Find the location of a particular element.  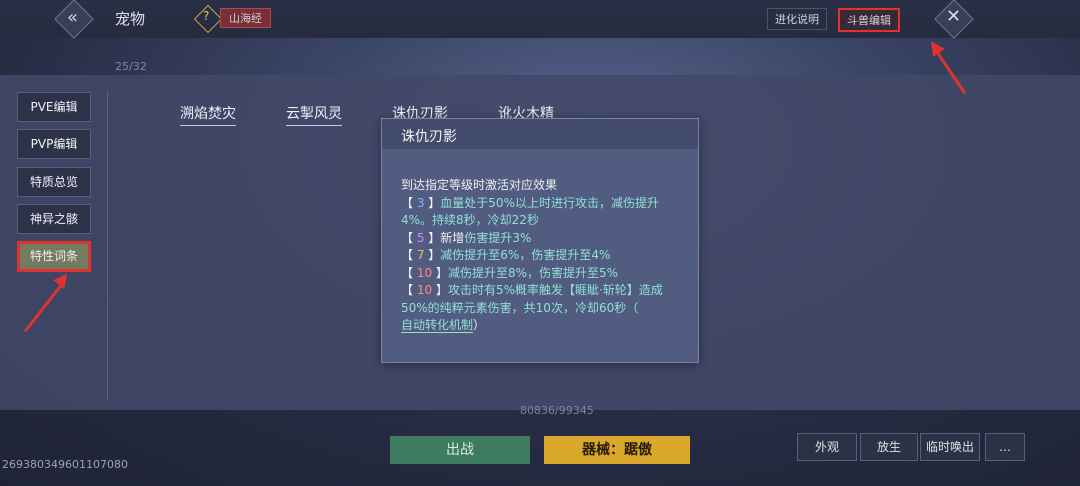

divider is located at coordinates (107, 245).